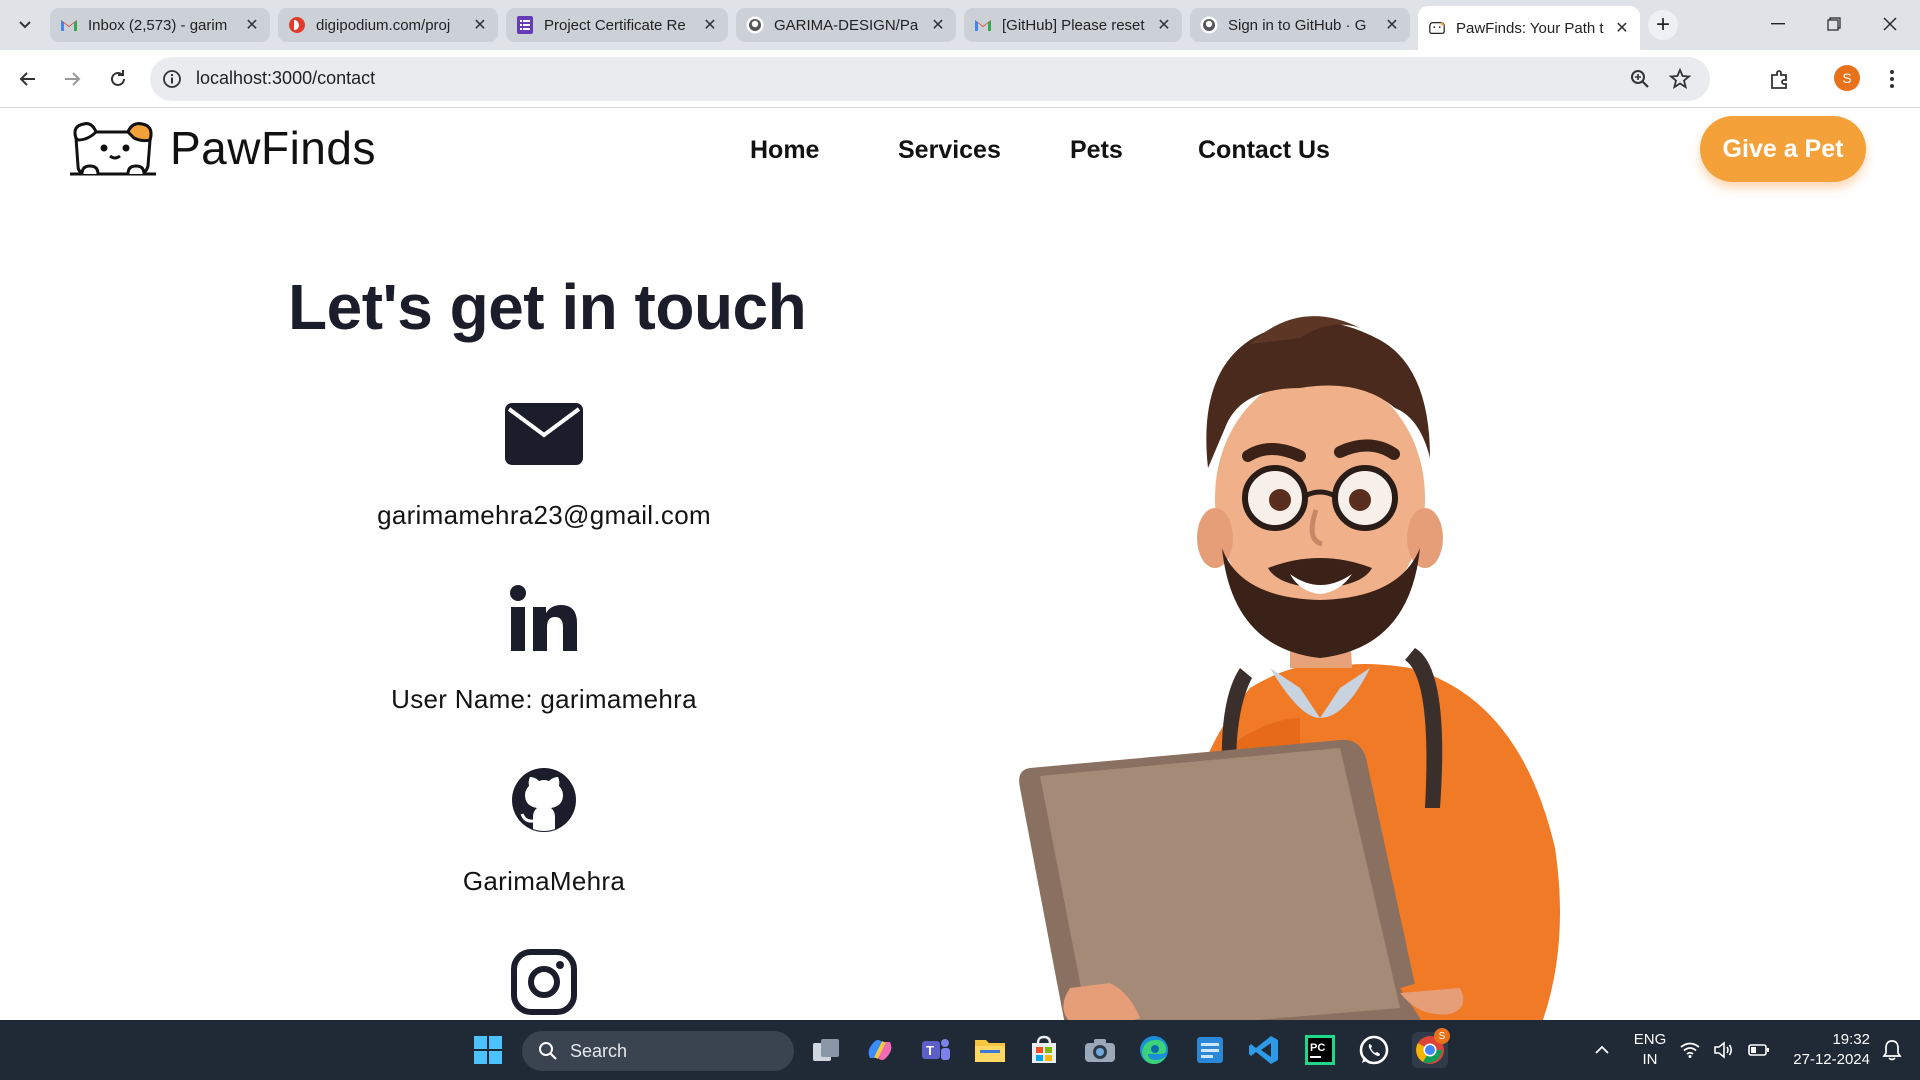  I want to click on whatsapp-button, so click(1374, 1050).